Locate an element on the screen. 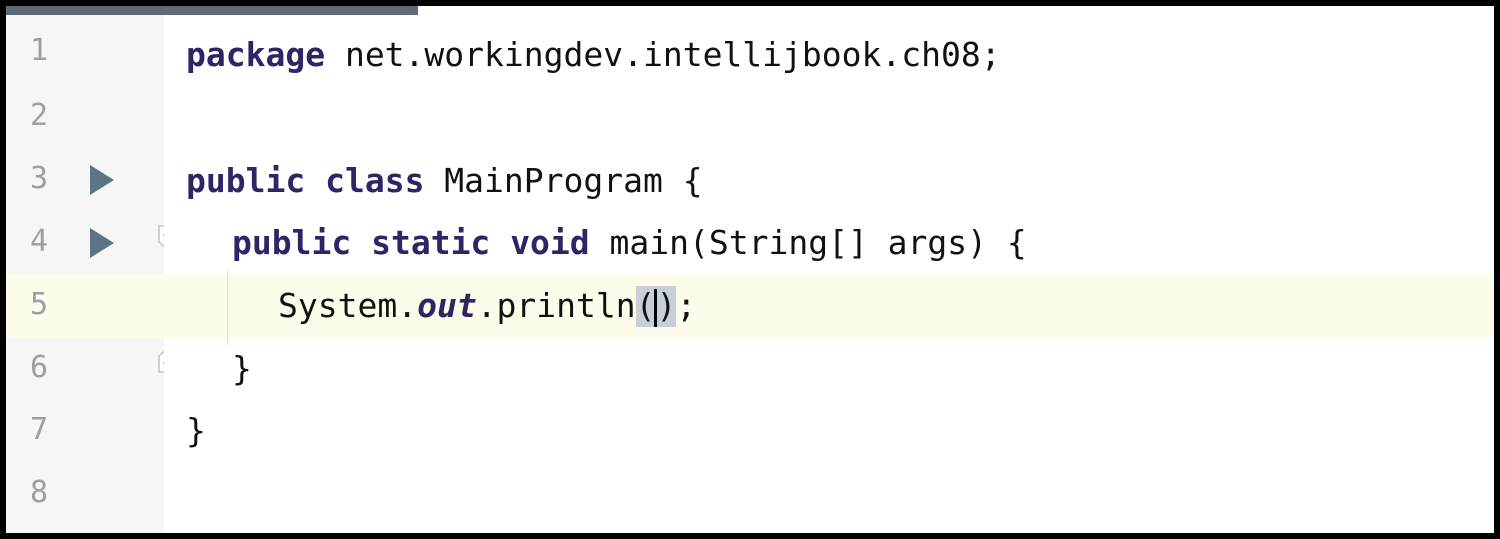 The image size is (1500, 539). code-line-5: System.out.println(); is located at coordinates (487, 306).